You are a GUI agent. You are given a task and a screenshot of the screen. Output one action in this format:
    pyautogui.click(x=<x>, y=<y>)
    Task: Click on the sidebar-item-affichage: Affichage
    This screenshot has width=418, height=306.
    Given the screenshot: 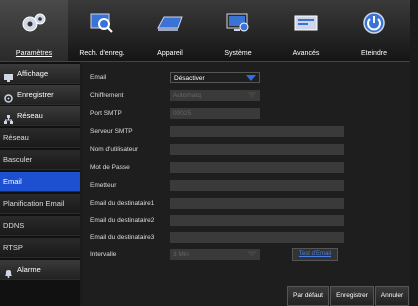 What is the action you would take?
    pyautogui.click(x=40, y=74)
    